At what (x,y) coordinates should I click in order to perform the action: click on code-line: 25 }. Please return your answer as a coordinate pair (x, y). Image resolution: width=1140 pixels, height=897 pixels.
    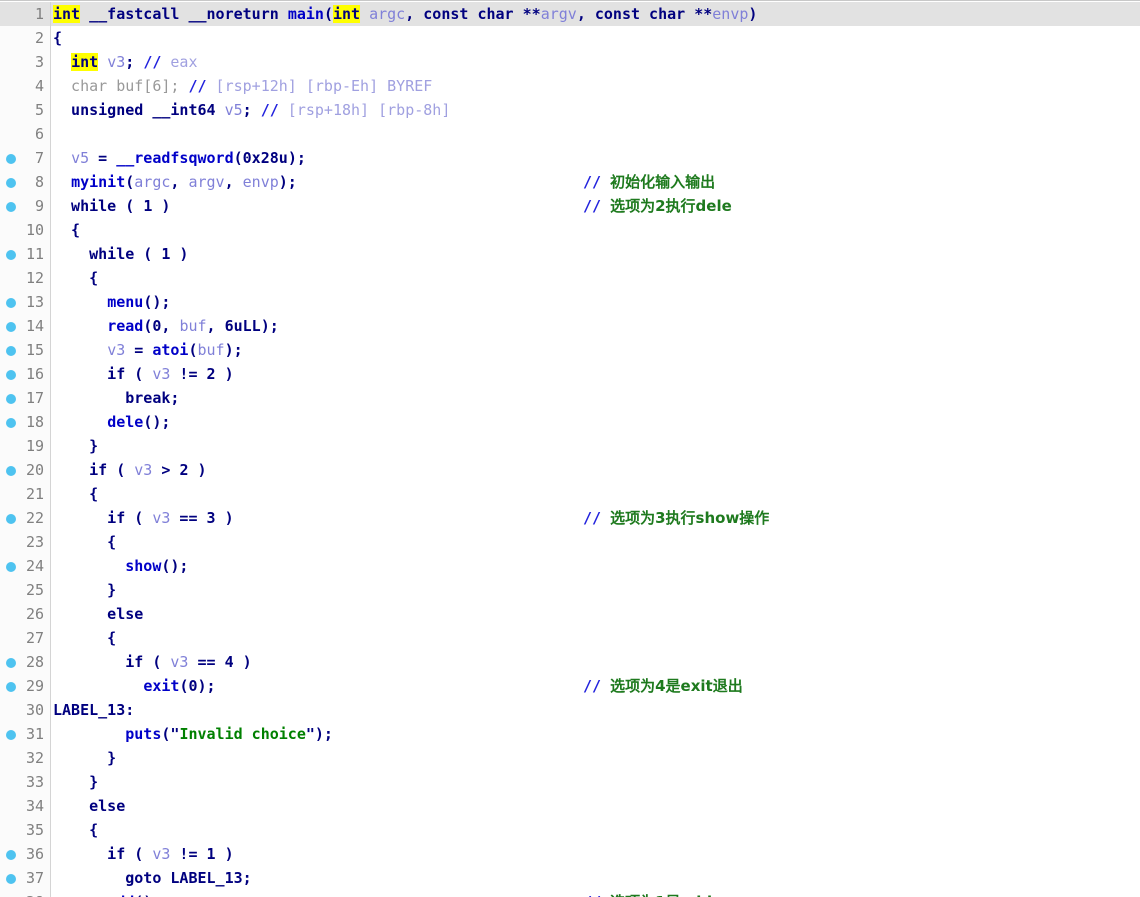
    Looking at the image, I should click on (570, 590).